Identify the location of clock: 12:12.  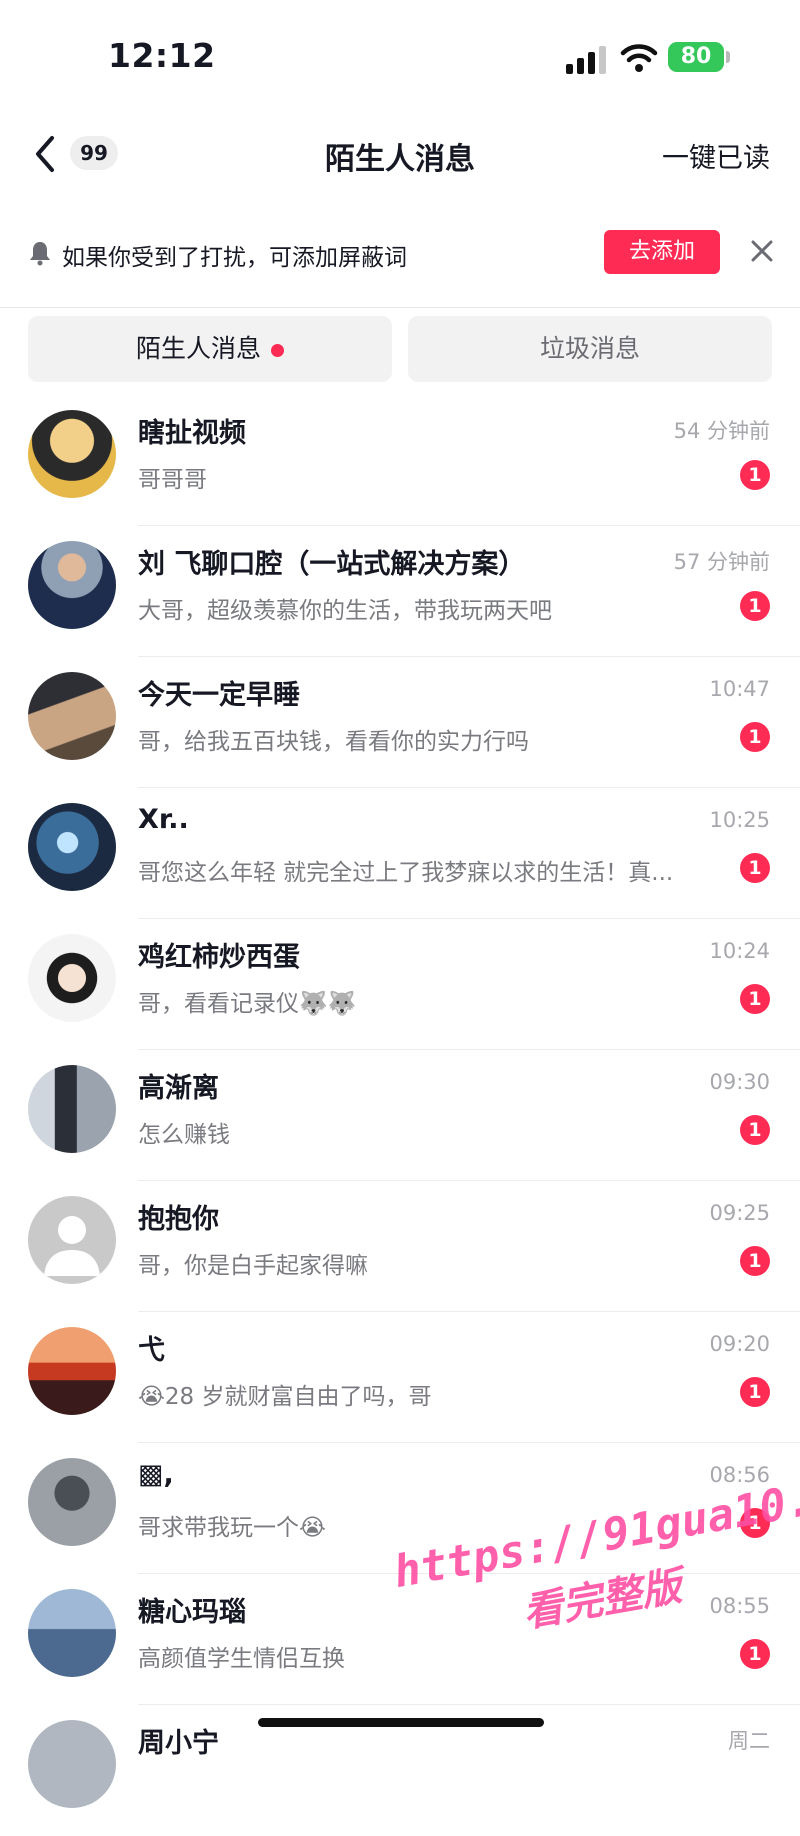
(162, 55).